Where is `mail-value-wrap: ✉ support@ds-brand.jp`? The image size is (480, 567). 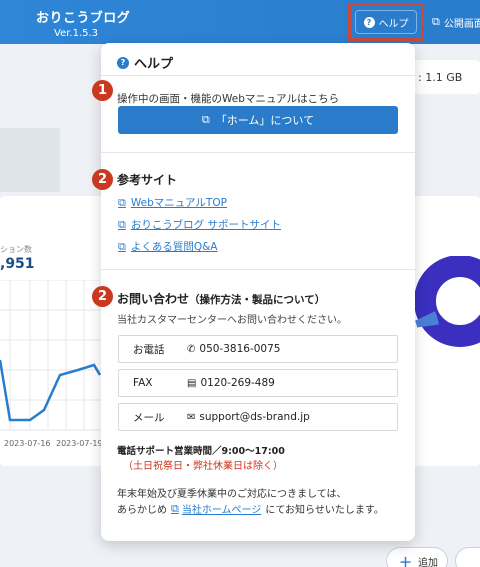 mail-value-wrap: ✉ support@ds-brand.jp is located at coordinates (248, 417).